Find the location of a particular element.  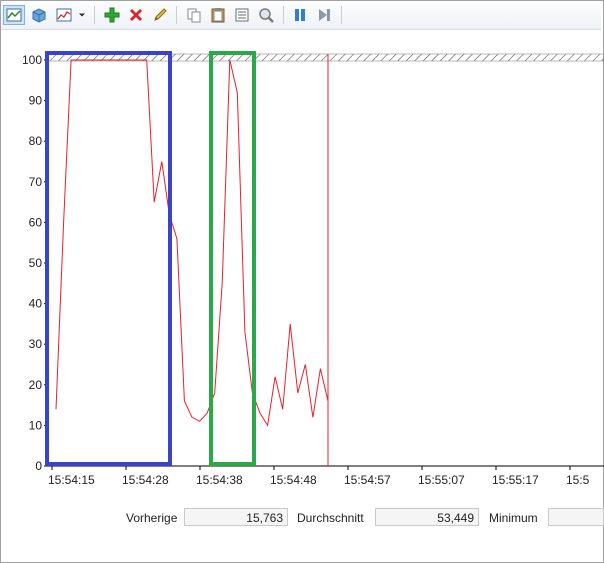

y-tick-label: 50 is located at coordinates (36, 263).